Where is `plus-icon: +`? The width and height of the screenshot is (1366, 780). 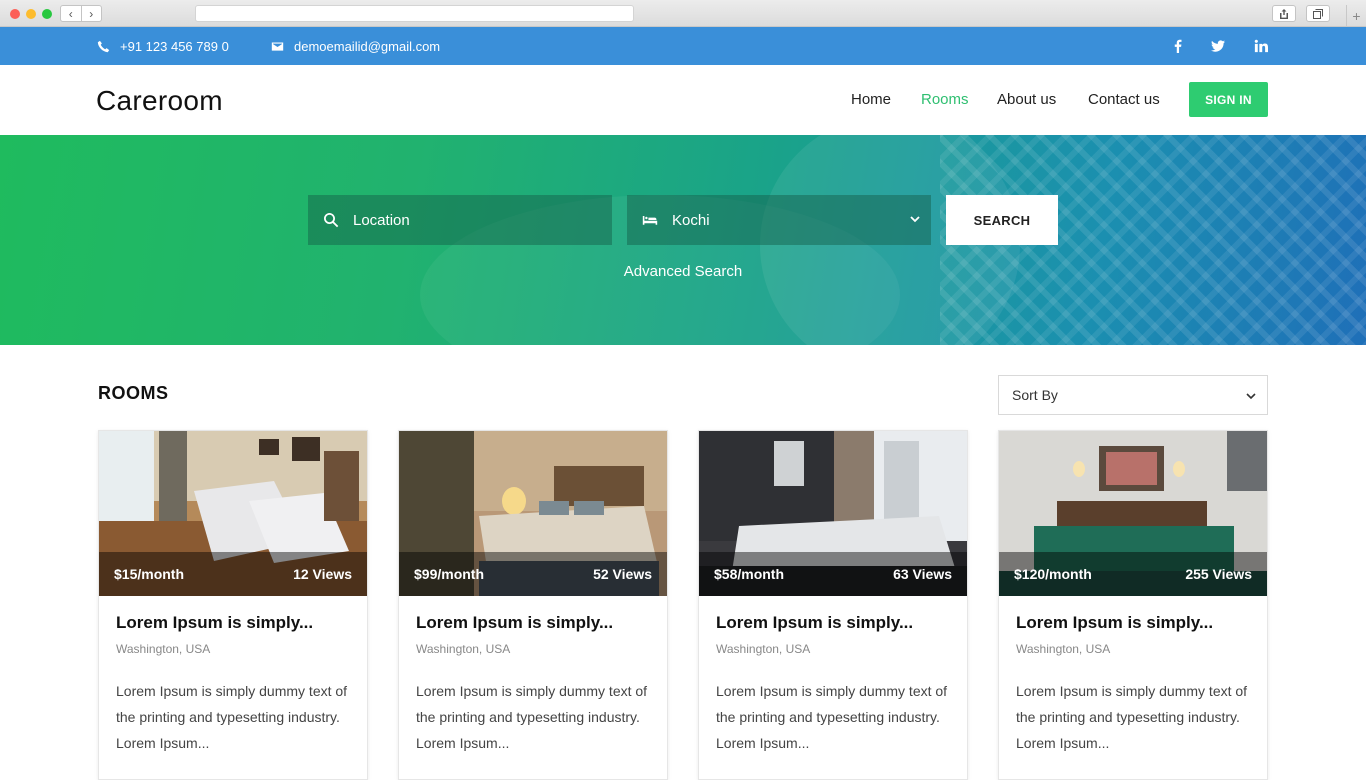 plus-icon: + is located at coordinates (1356, 16).